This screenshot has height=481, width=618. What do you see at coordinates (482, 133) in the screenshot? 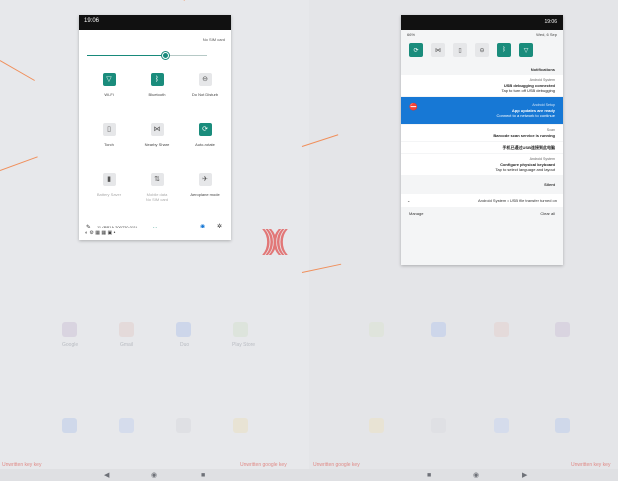
I see `notification-card: Scan Barcode scan service is running` at bounding box center [482, 133].